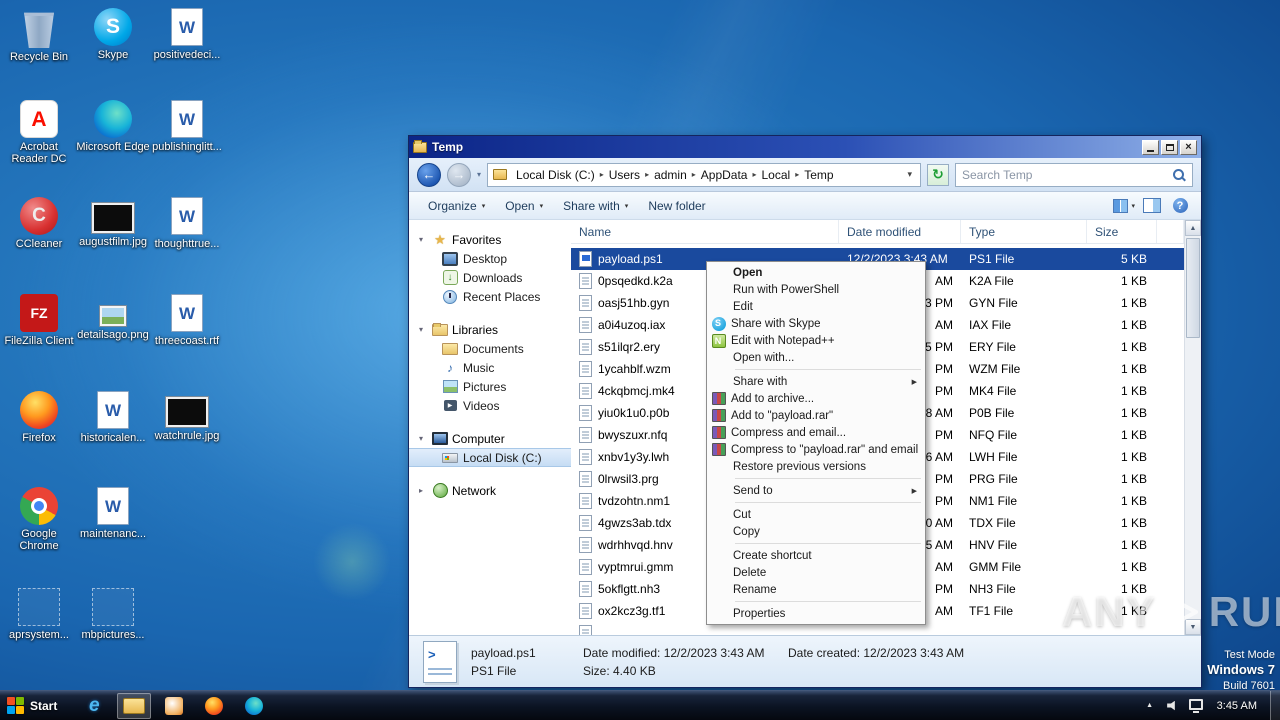  I want to click on desktop-icon-firefox: Firefox, so click(39, 417).